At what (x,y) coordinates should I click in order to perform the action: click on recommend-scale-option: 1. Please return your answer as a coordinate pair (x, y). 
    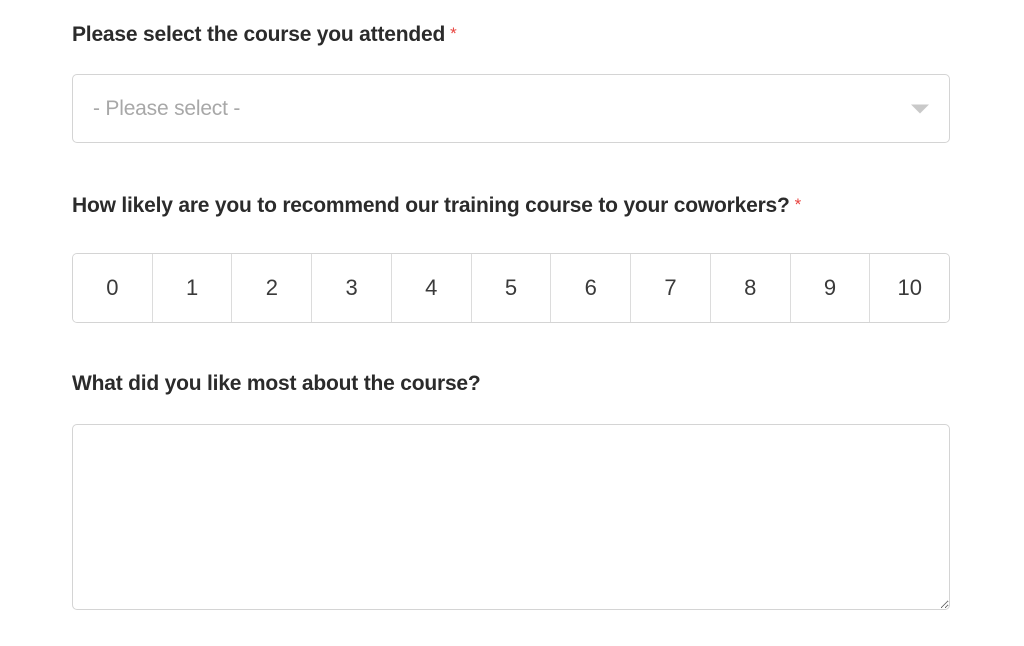
    Looking at the image, I should click on (192, 288).